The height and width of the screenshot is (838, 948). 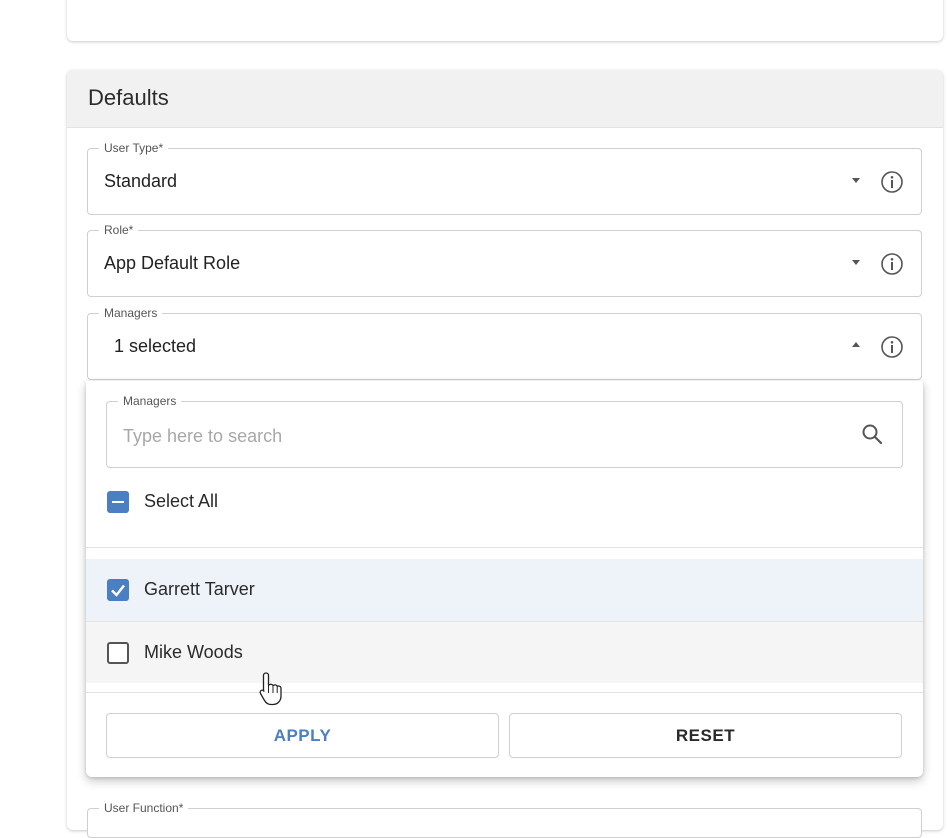 I want to click on user-type-label: User Type*, so click(x=134, y=148).